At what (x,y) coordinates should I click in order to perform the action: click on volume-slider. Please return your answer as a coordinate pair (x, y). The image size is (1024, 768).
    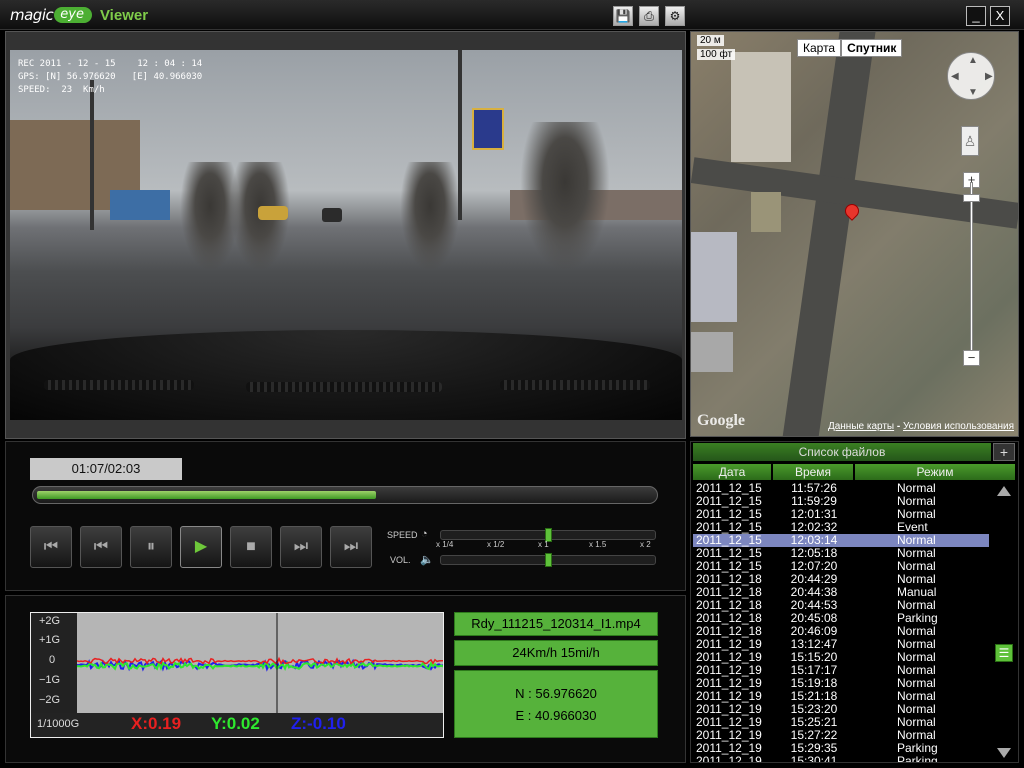
    Looking at the image, I should click on (548, 560).